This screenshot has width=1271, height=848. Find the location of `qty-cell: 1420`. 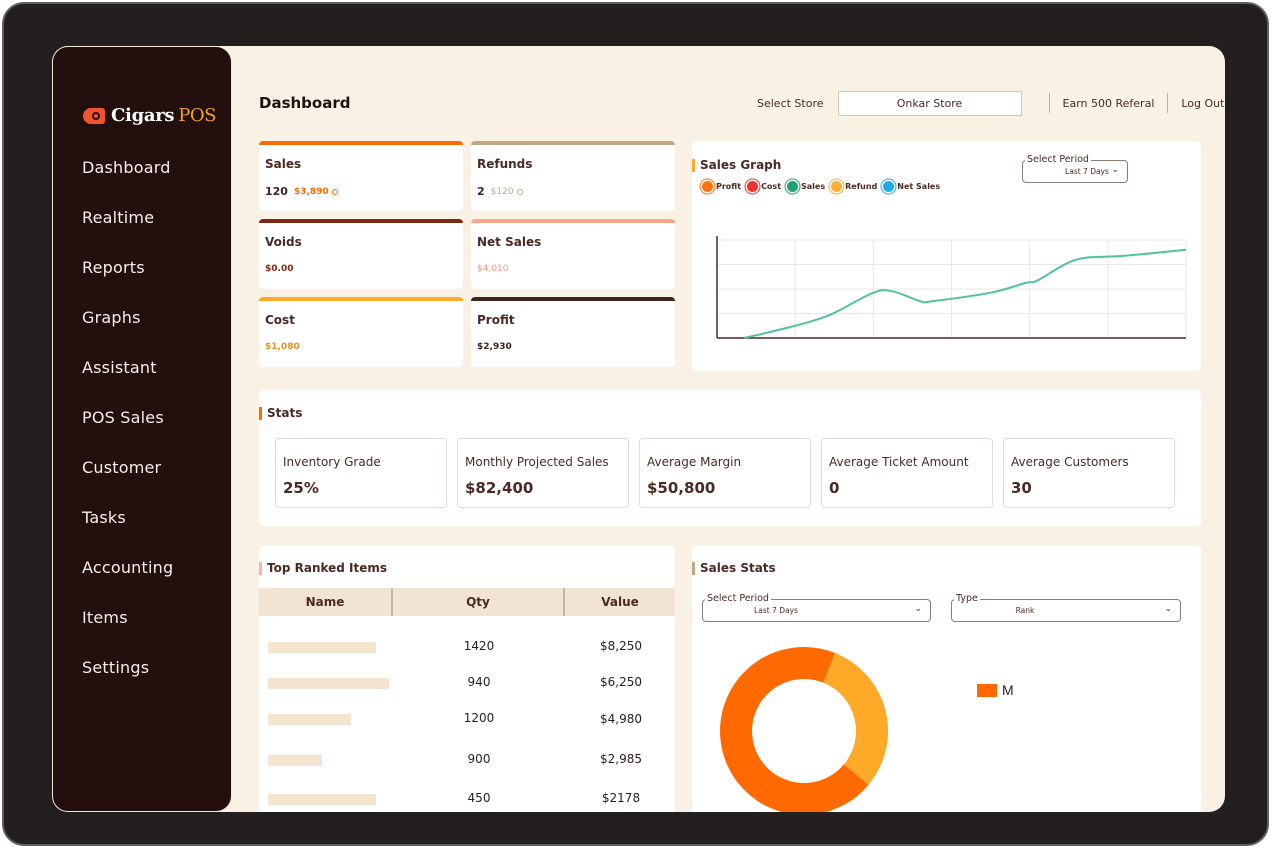

qty-cell: 1420 is located at coordinates (479, 646).